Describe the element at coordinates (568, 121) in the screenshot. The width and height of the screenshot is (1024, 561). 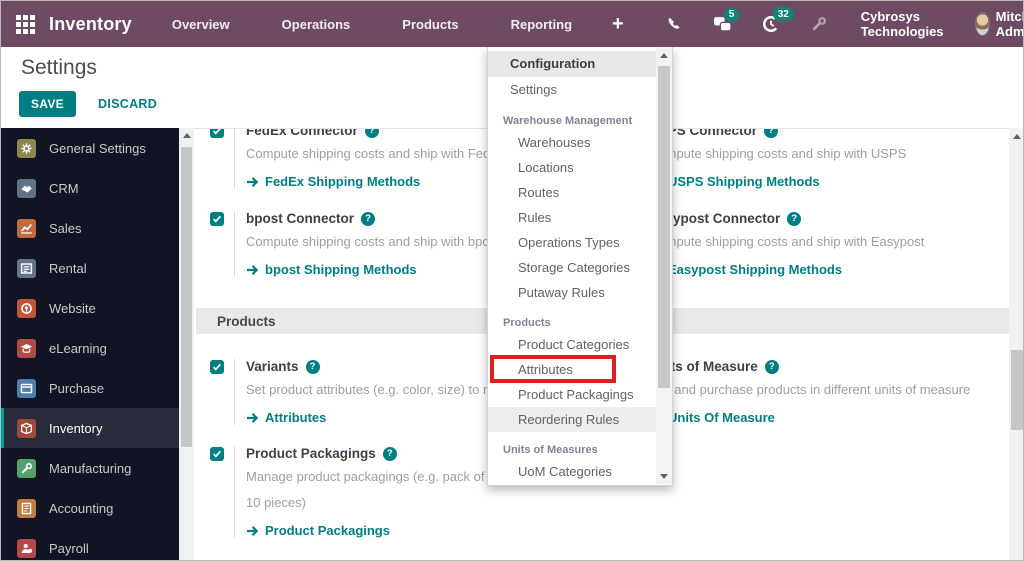
I see `menu-section-warehouse-management: Warehouse Management` at that location.